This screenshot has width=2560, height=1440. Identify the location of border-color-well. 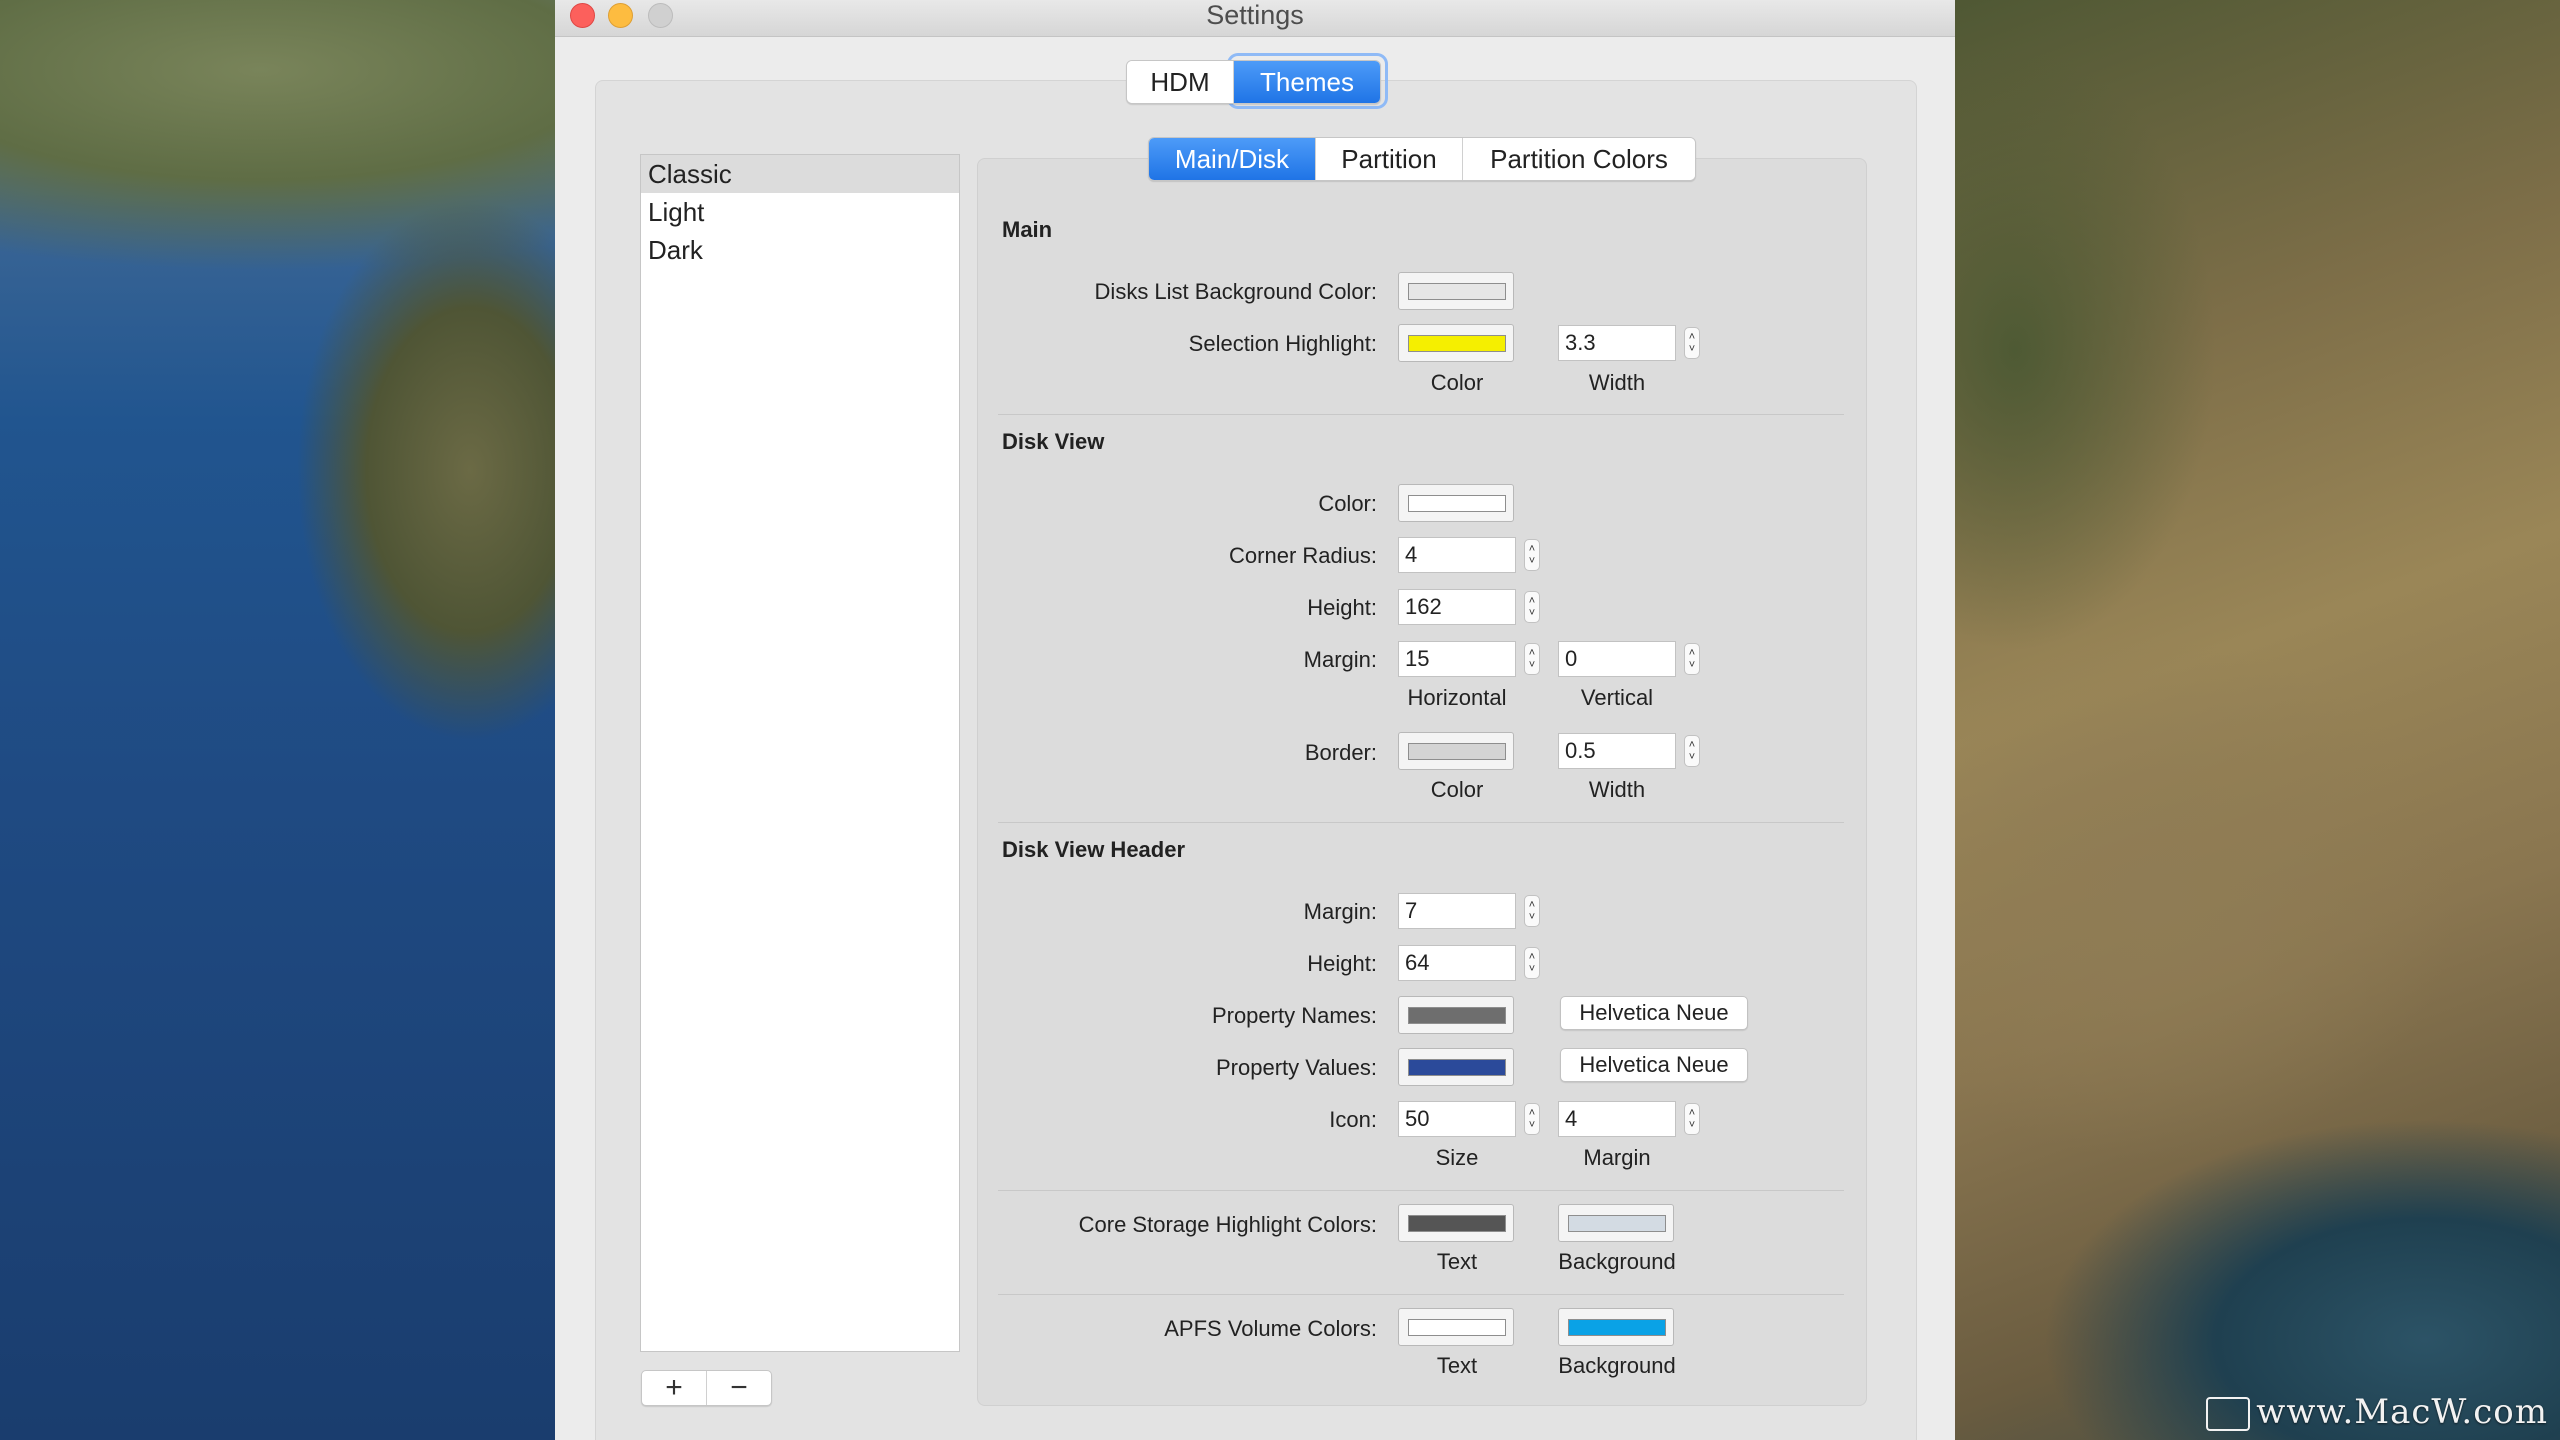
(1456, 751).